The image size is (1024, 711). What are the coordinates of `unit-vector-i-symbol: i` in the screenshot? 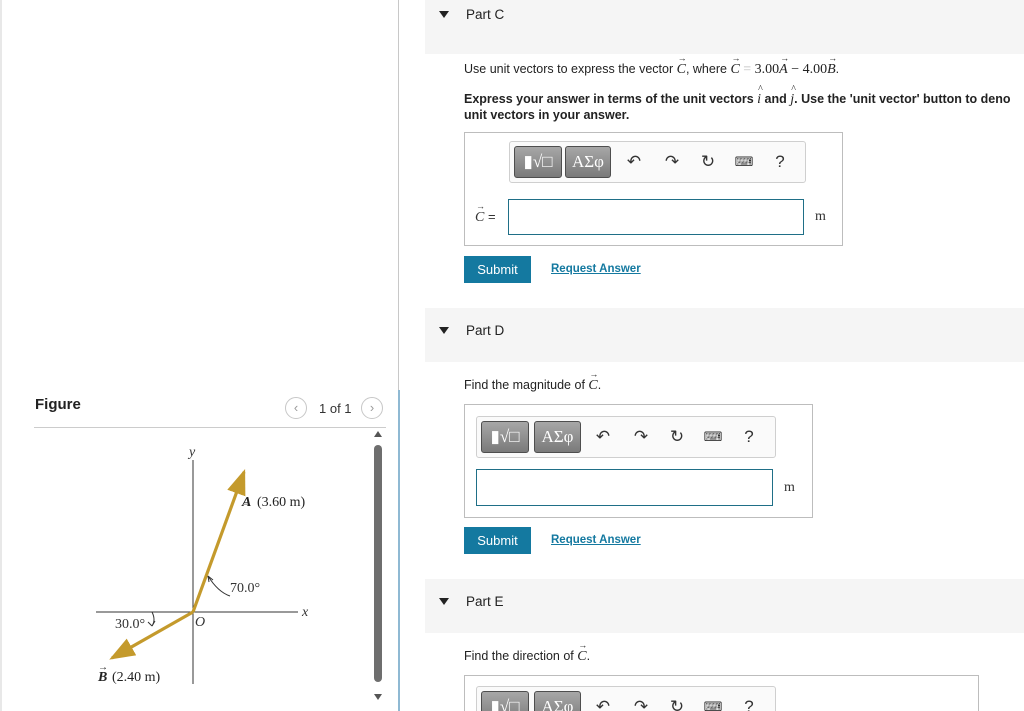 It's located at (760, 96).